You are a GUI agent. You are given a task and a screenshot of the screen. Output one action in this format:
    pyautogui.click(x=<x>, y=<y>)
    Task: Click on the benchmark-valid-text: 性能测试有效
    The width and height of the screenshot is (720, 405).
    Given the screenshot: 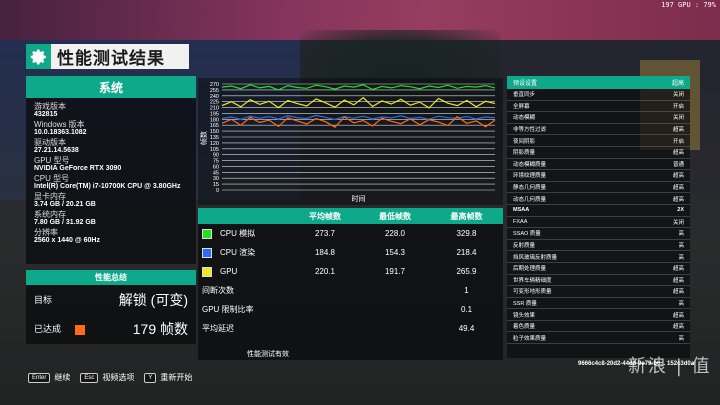 What is the action you would take?
    pyautogui.click(x=268, y=354)
    